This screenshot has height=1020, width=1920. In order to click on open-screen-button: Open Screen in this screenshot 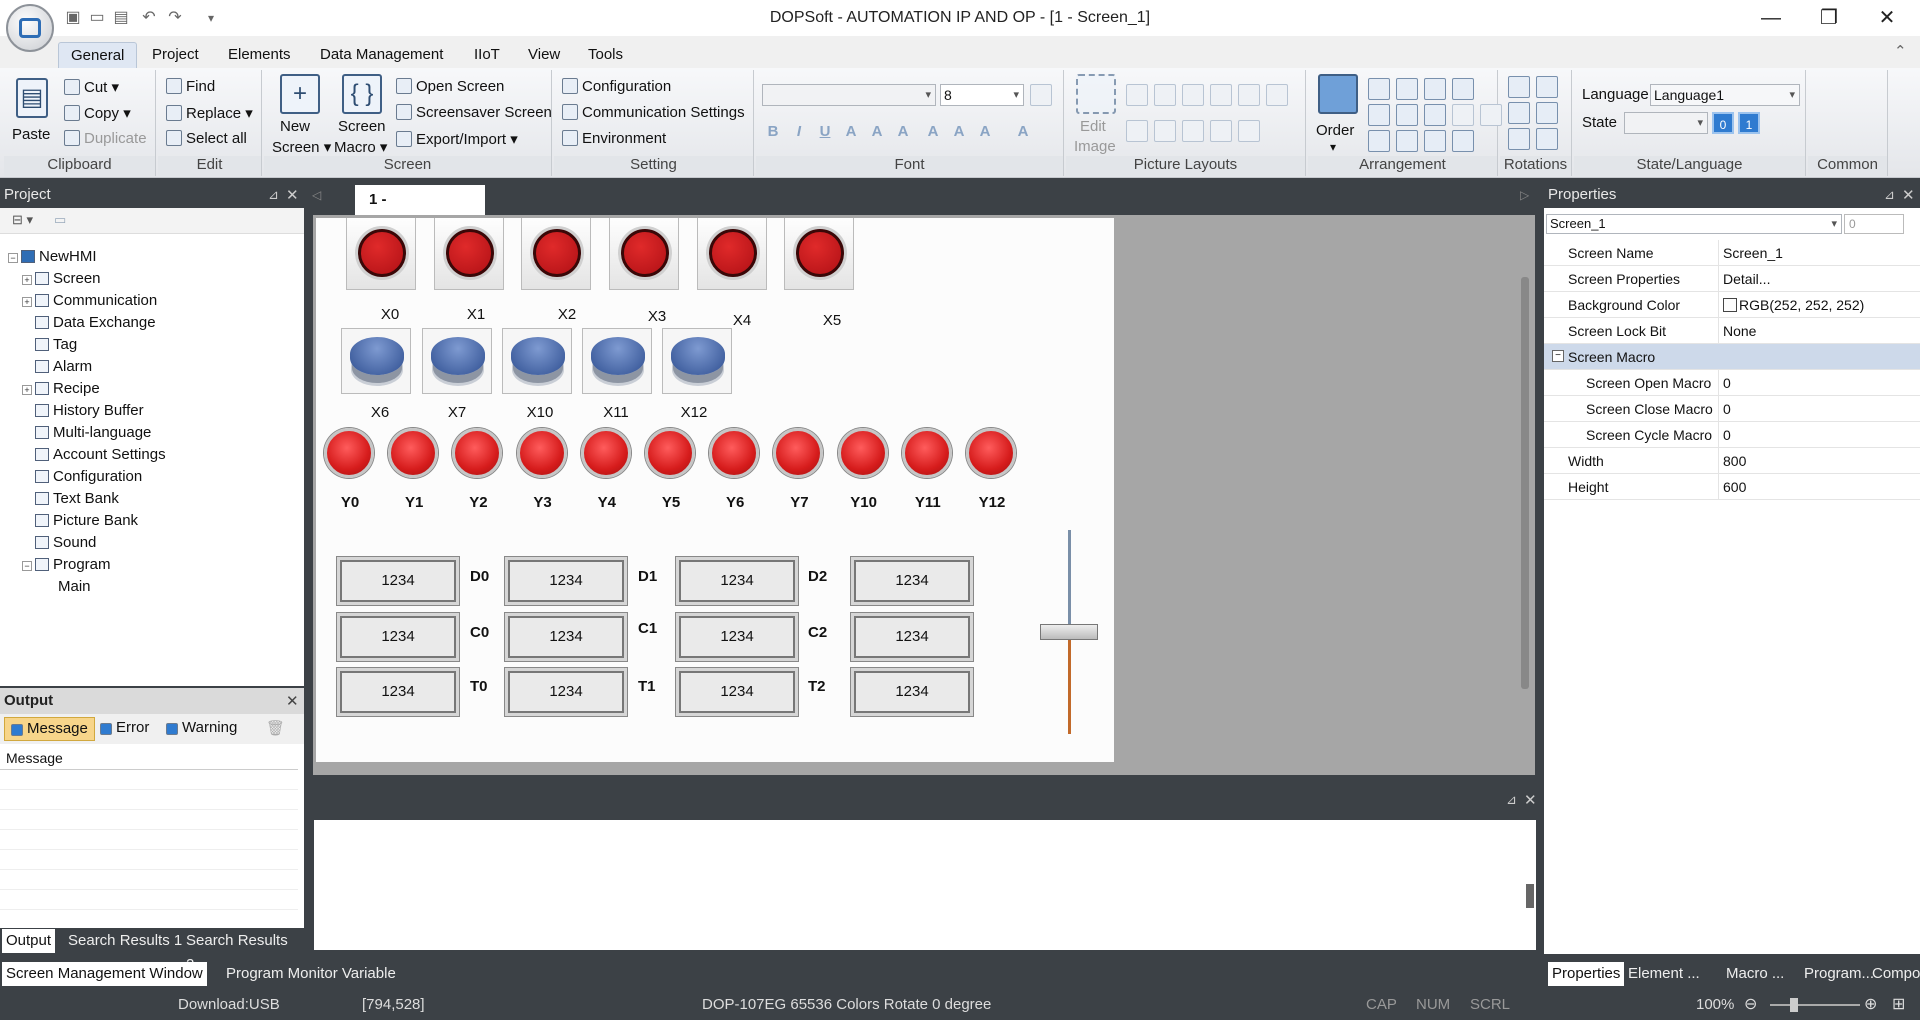, I will do `click(450, 86)`.